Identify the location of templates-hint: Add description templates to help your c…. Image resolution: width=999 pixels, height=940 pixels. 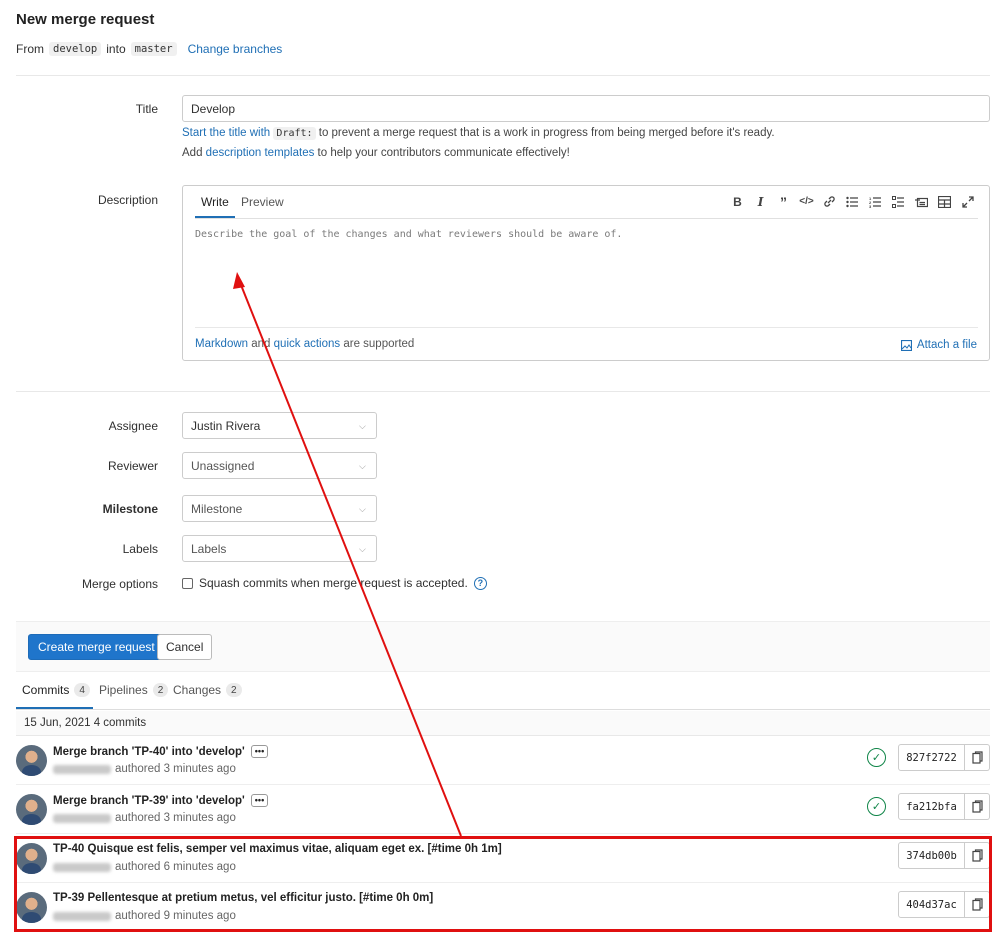
(376, 153).